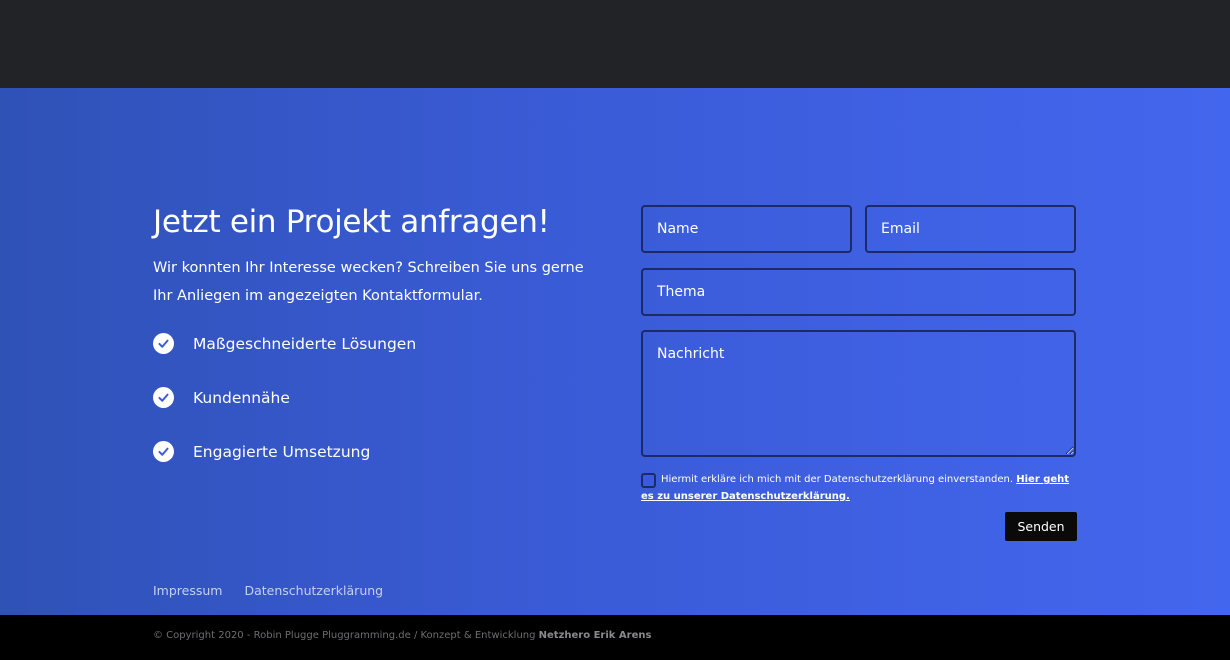  I want to click on name-field, so click(746, 229).